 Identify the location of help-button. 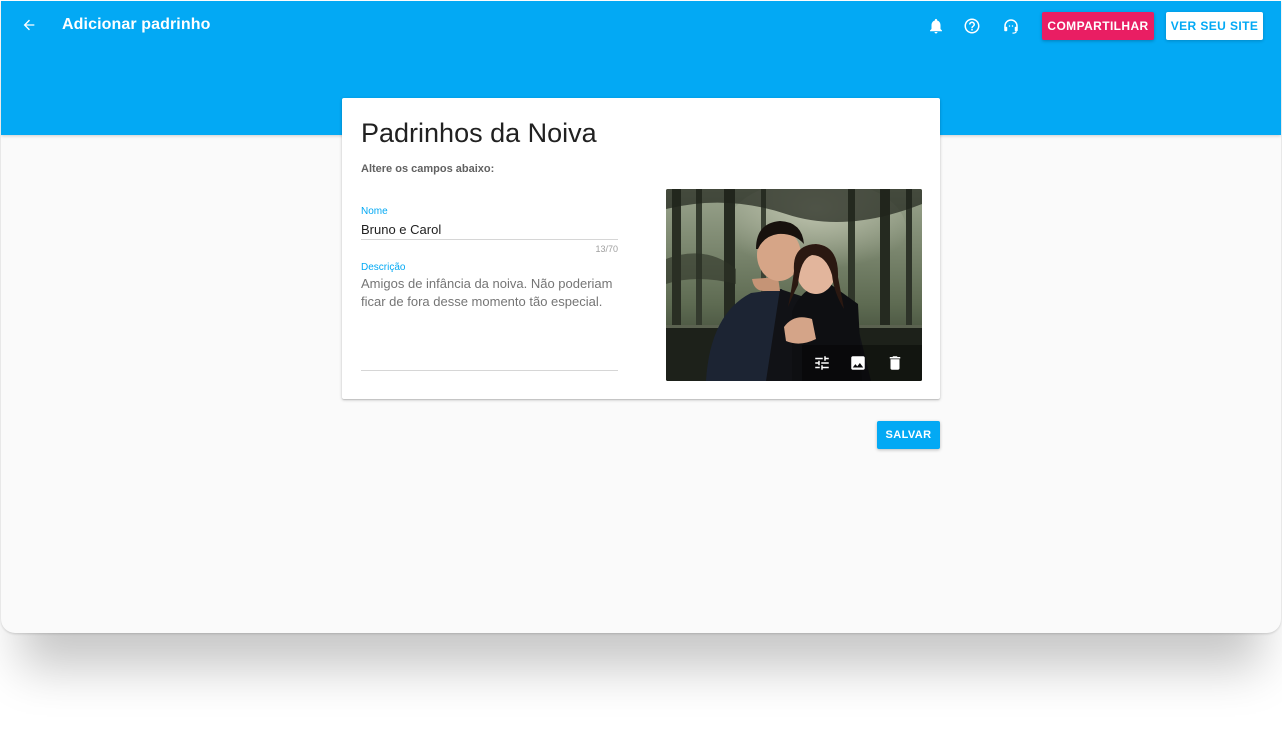
(972, 26).